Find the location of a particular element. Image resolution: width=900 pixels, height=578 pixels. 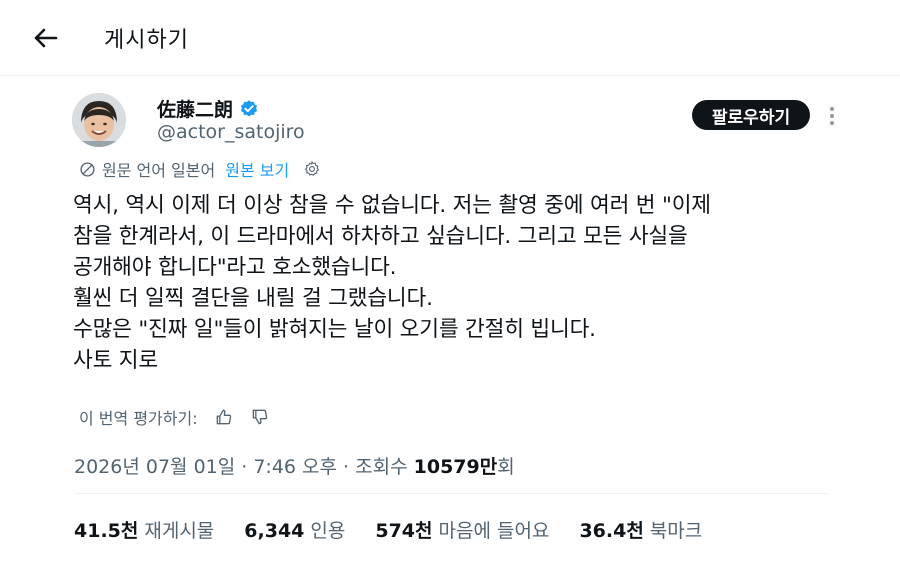

view-count: 10579만 is located at coordinates (455, 467).